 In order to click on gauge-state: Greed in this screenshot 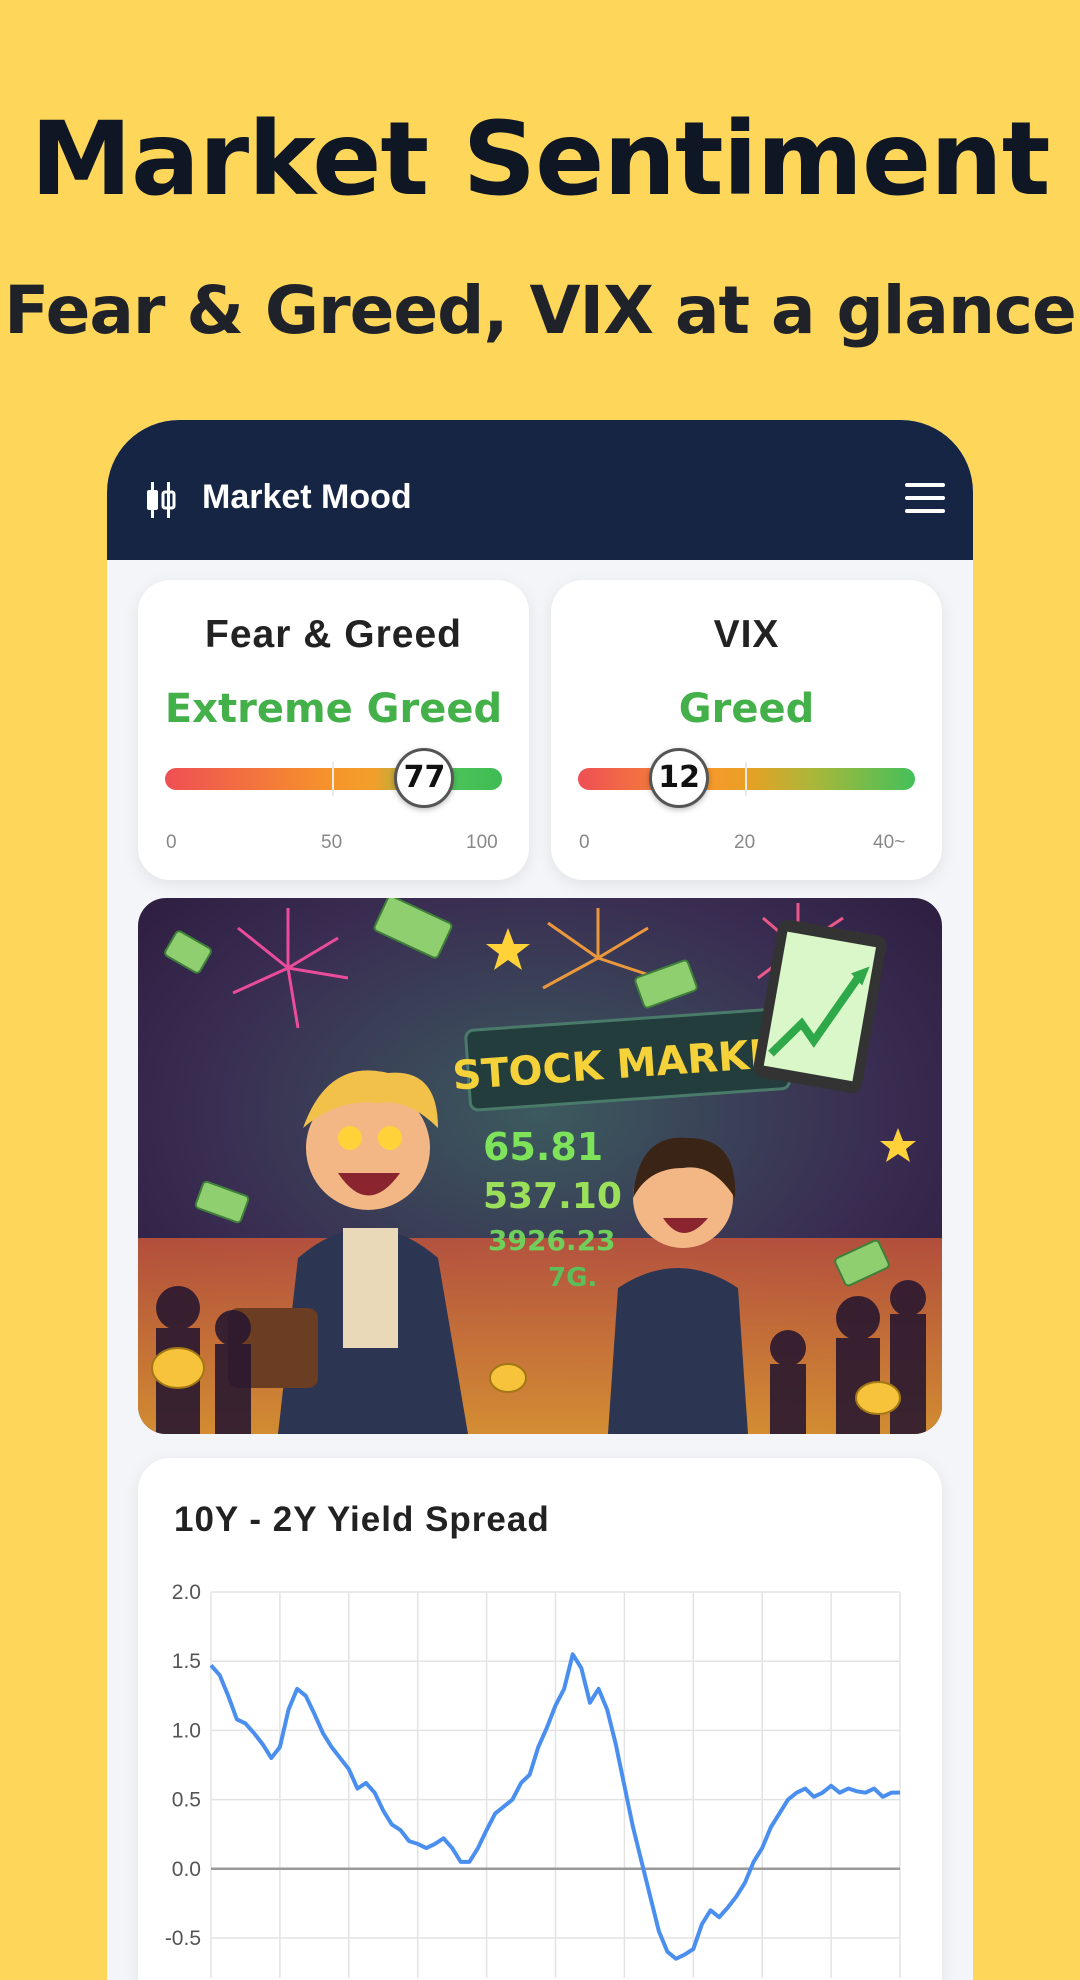, I will do `click(746, 709)`.